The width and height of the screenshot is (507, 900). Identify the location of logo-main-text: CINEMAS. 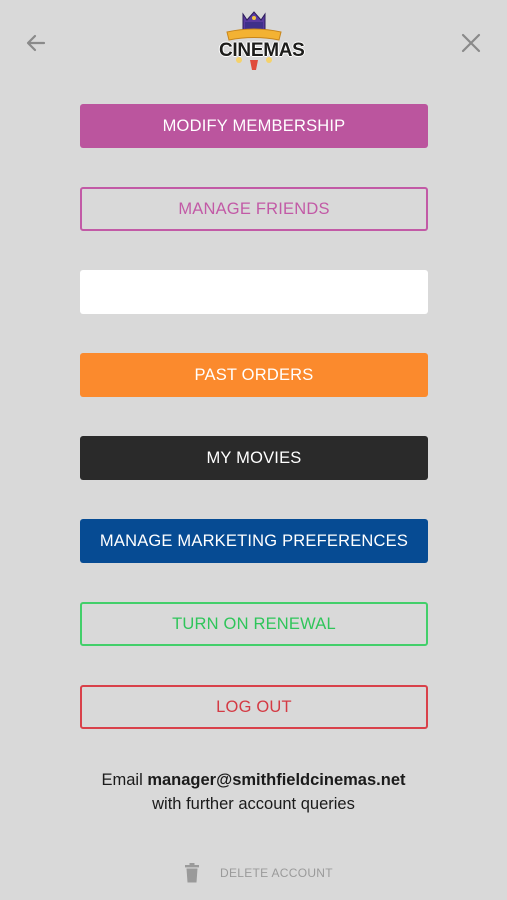
(262, 50).